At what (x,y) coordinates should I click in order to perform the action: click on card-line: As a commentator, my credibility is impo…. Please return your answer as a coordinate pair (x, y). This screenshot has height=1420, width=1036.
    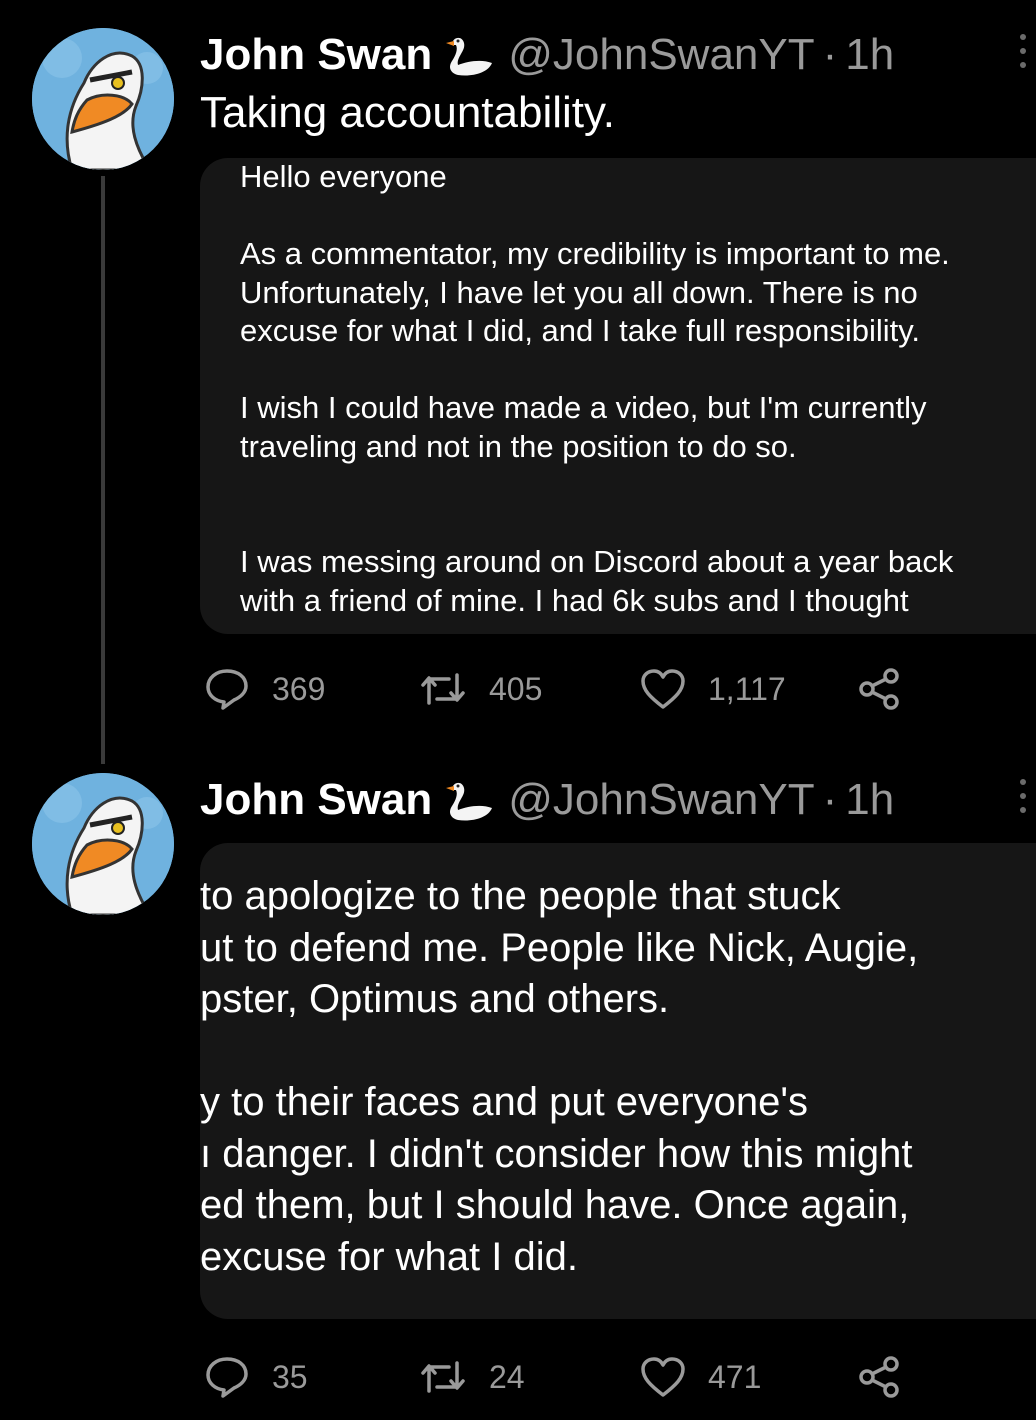
    Looking at the image, I should click on (595, 253).